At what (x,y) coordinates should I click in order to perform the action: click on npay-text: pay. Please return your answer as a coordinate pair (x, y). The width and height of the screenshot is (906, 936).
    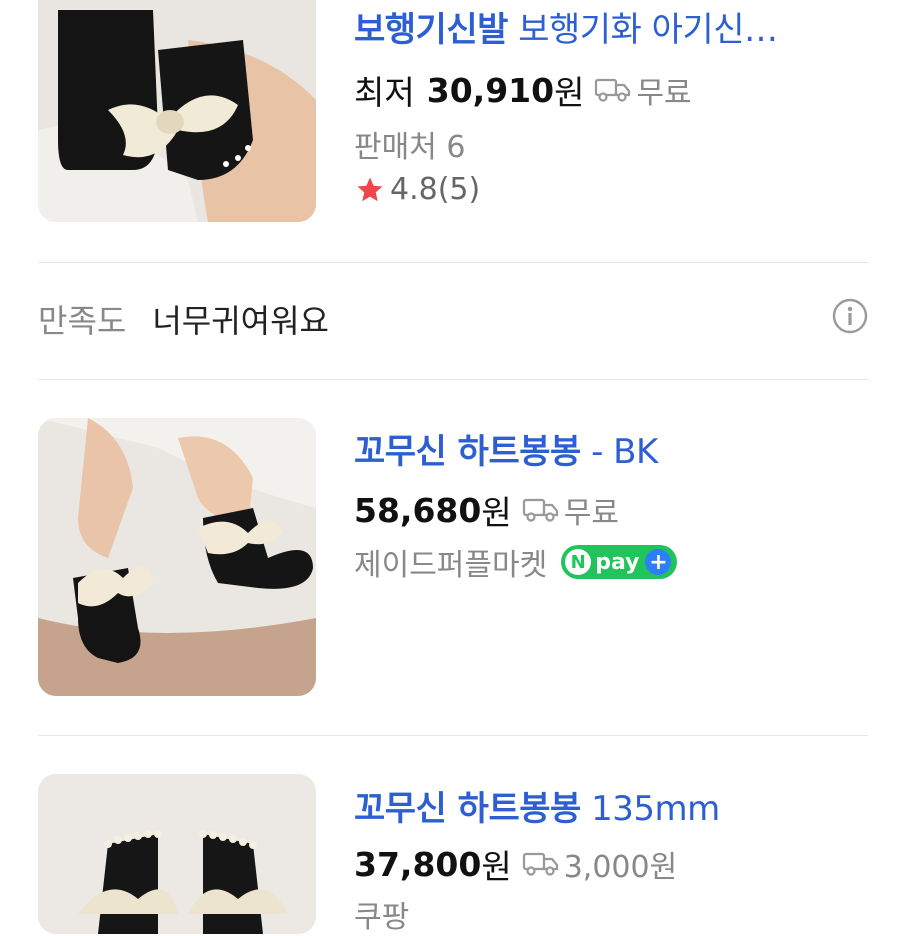
    Looking at the image, I should click on (617, 562).